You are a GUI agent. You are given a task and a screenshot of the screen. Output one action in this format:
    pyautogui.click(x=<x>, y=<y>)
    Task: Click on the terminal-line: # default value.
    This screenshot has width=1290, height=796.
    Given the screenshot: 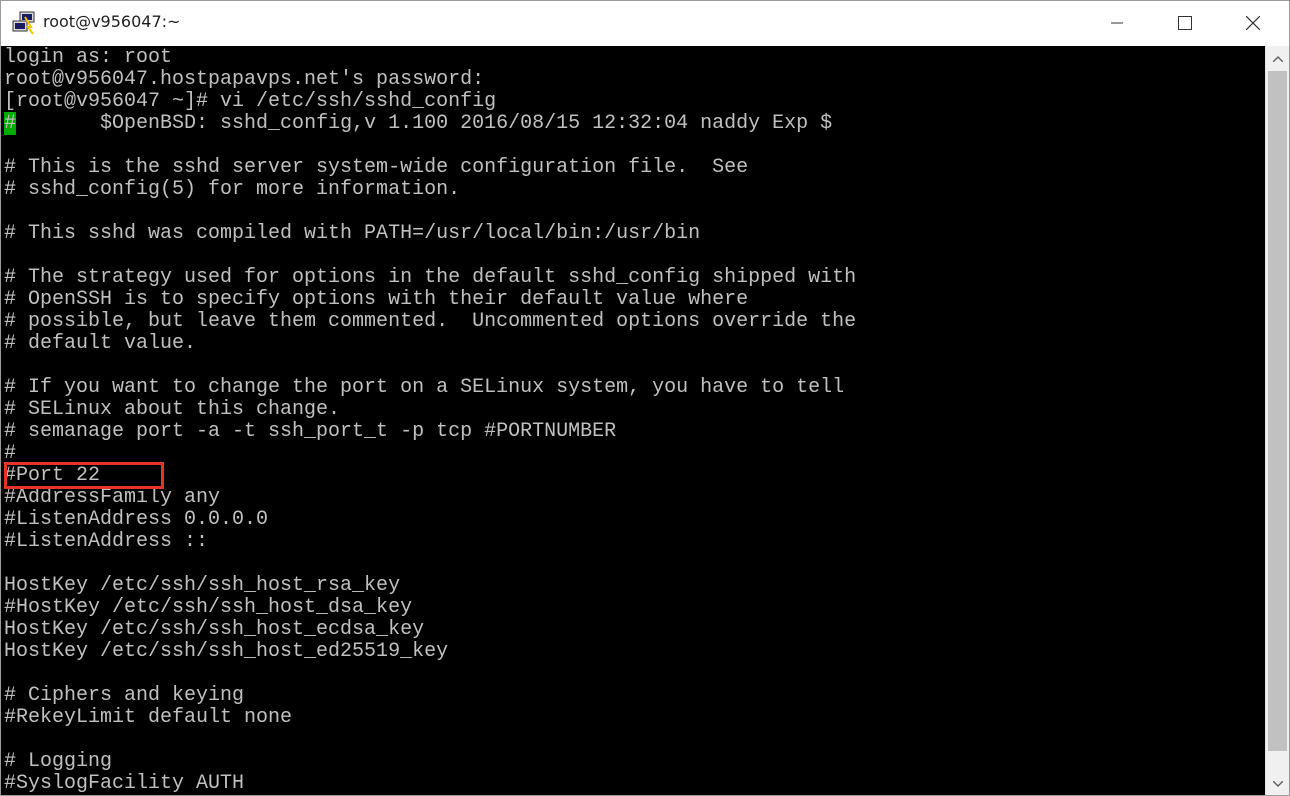 What is the action you would take?
    pyautogui.click(x=100, y=343)
    